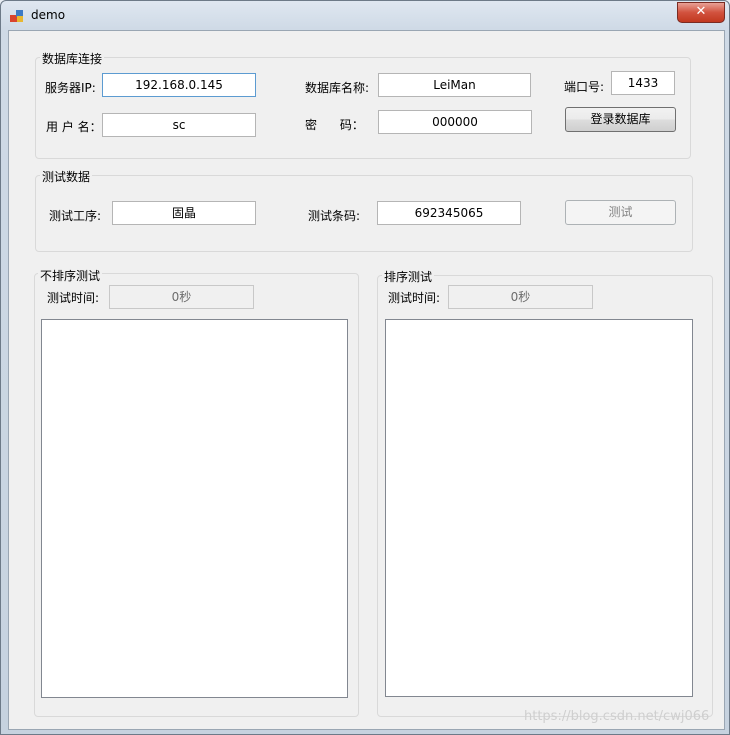  Describe the element at coordinates (70, 88) in the screenshot. I see `server-ip-label: 服务器IP:` at that location.